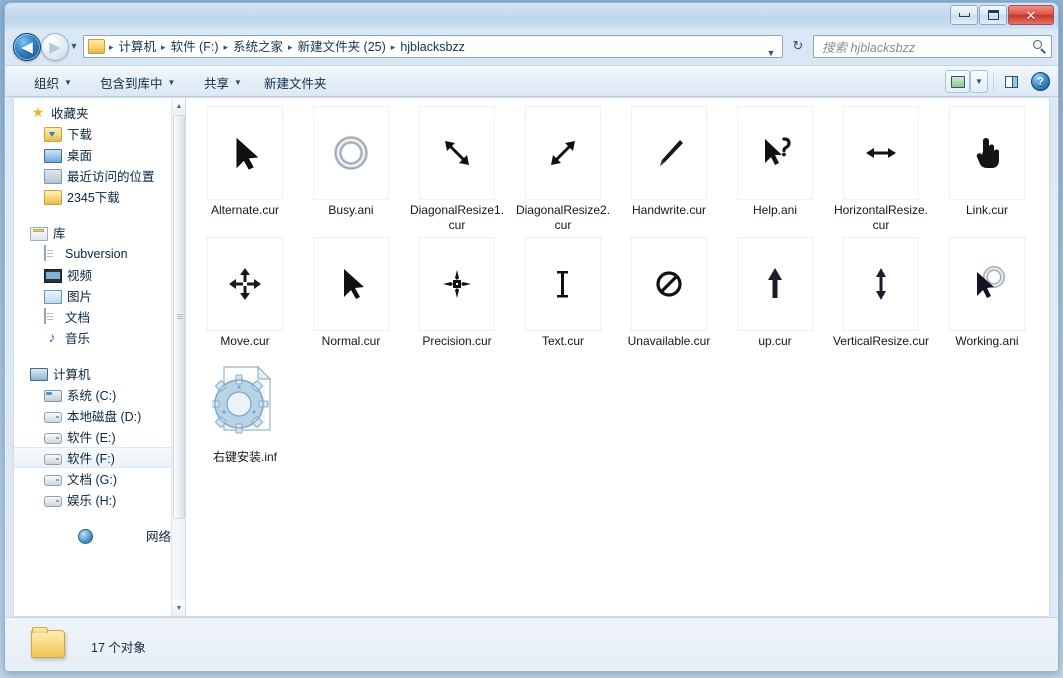 This screenshot has height=678, width=1063. What do you see at coordinates (771, 50) in the screenshot?
I see `address-dropdown-button: ▼` at bounding box center [771, 50].